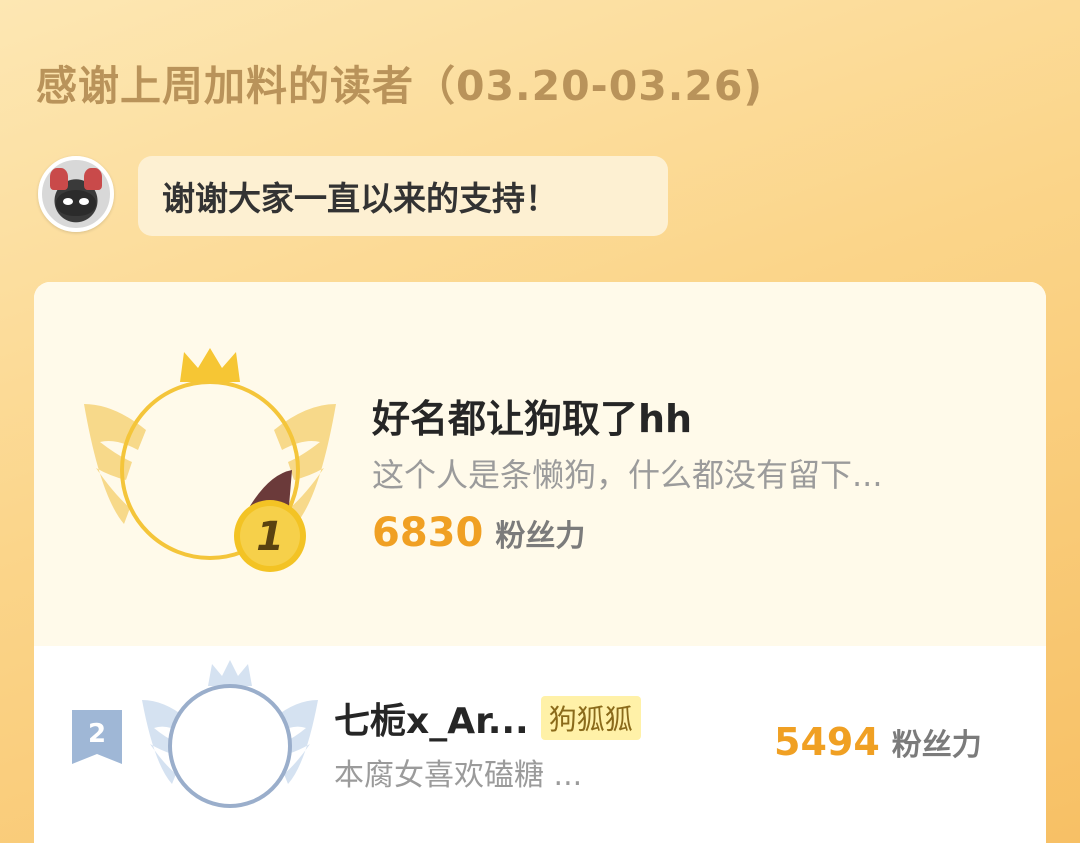 This screenshot has height=843, width=1080. What do you see at coordinates (428, 533) in the screenshot?
I see `rank-1-score-value: 6830` at bounding box center [428, 533].